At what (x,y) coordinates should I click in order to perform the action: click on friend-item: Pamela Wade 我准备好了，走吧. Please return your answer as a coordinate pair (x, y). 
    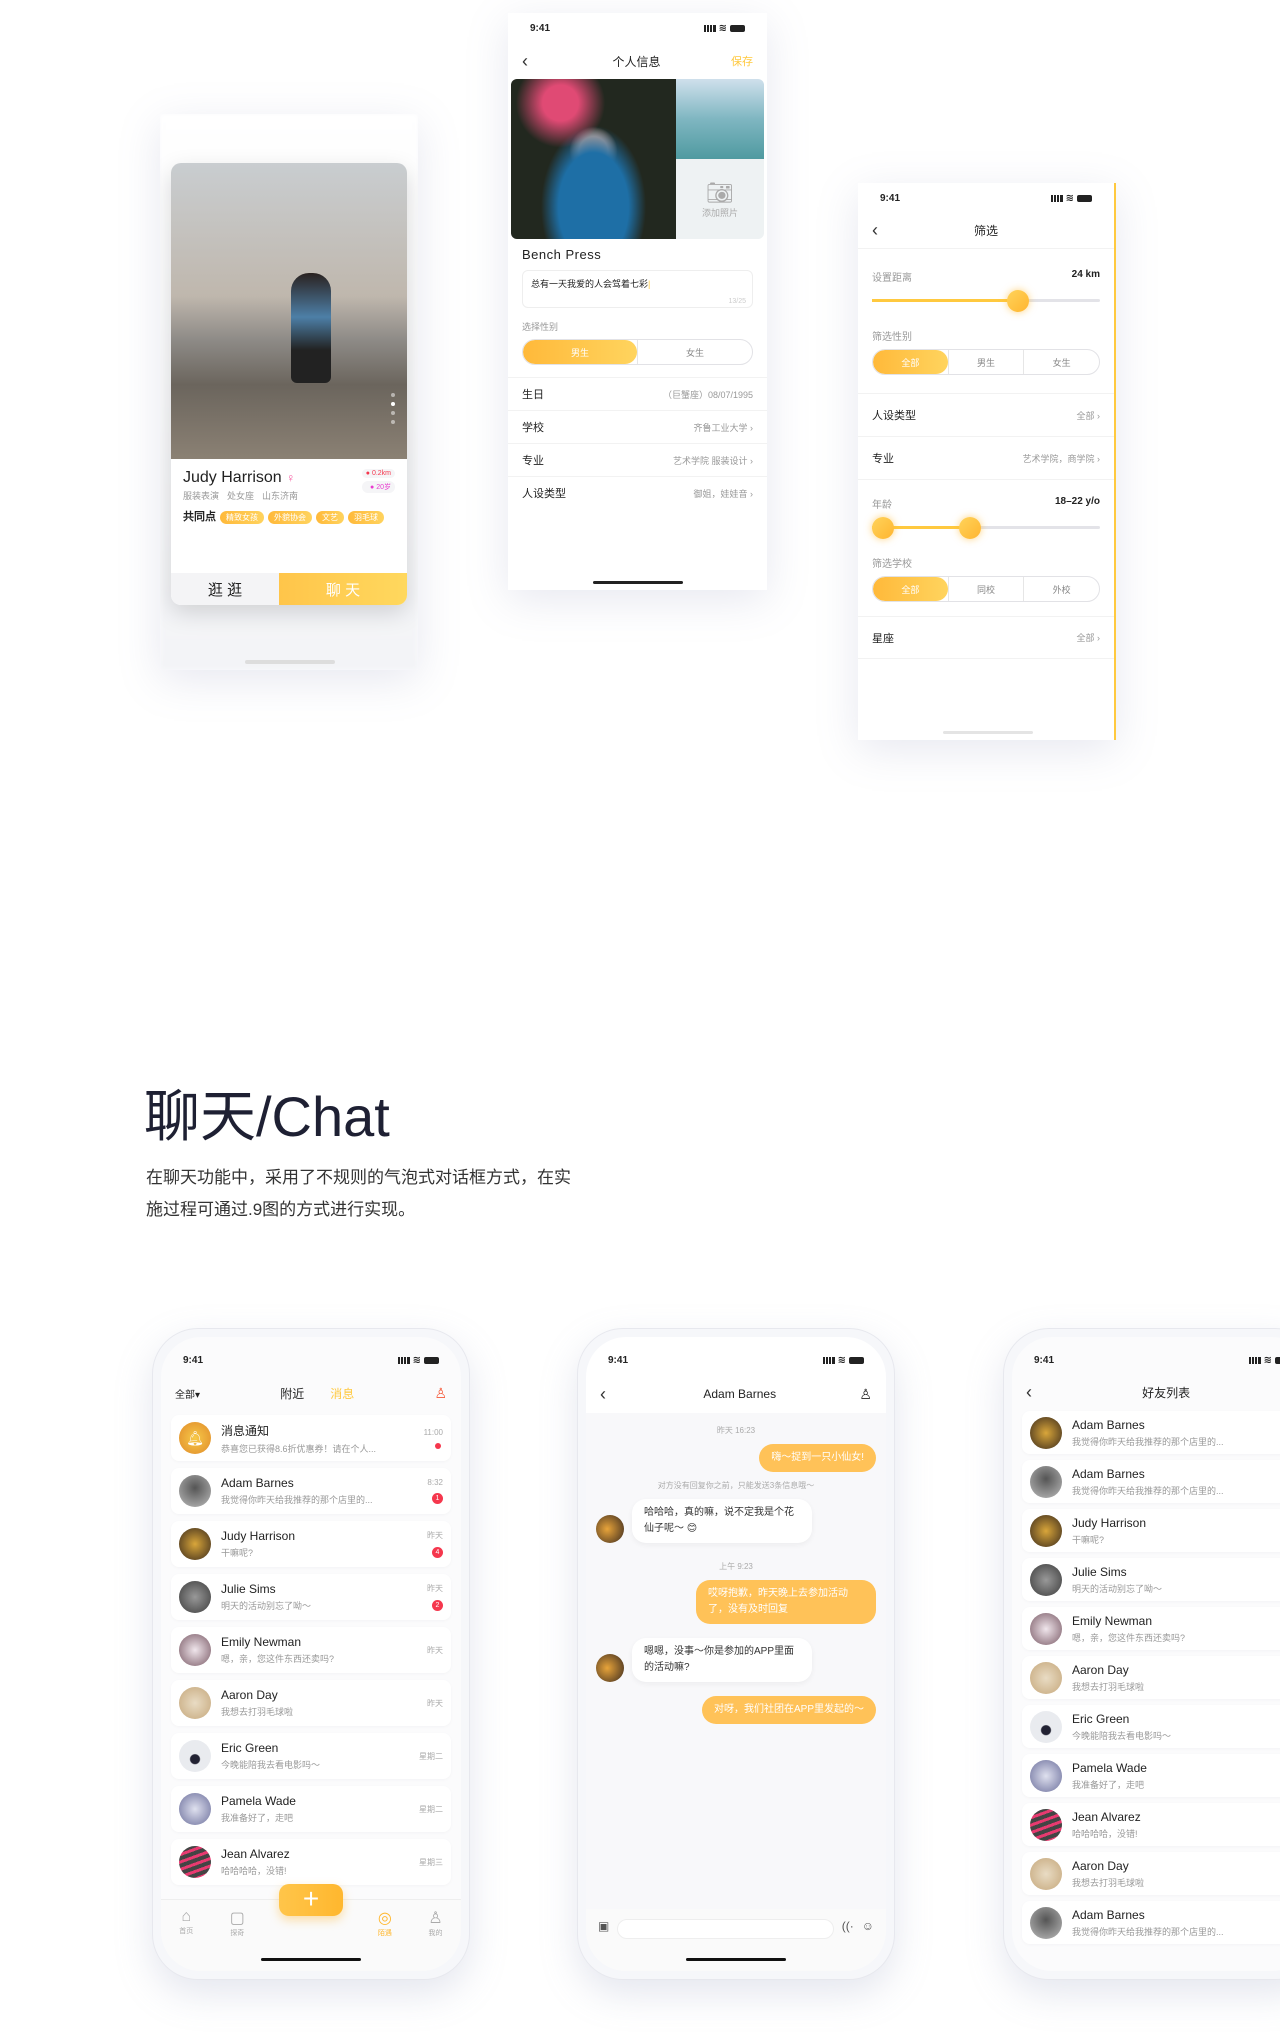
    Looking at the image, I should click on (1151, 1775).